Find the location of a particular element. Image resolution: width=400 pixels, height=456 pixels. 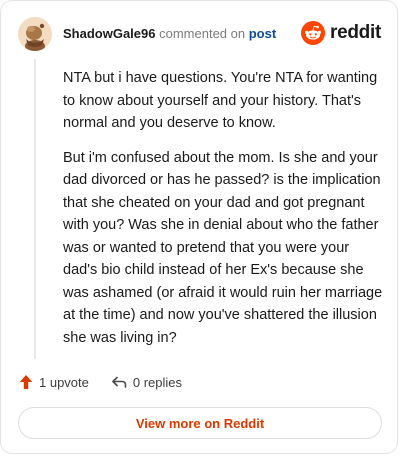

post-link: post is located at coordinates (262, 33).